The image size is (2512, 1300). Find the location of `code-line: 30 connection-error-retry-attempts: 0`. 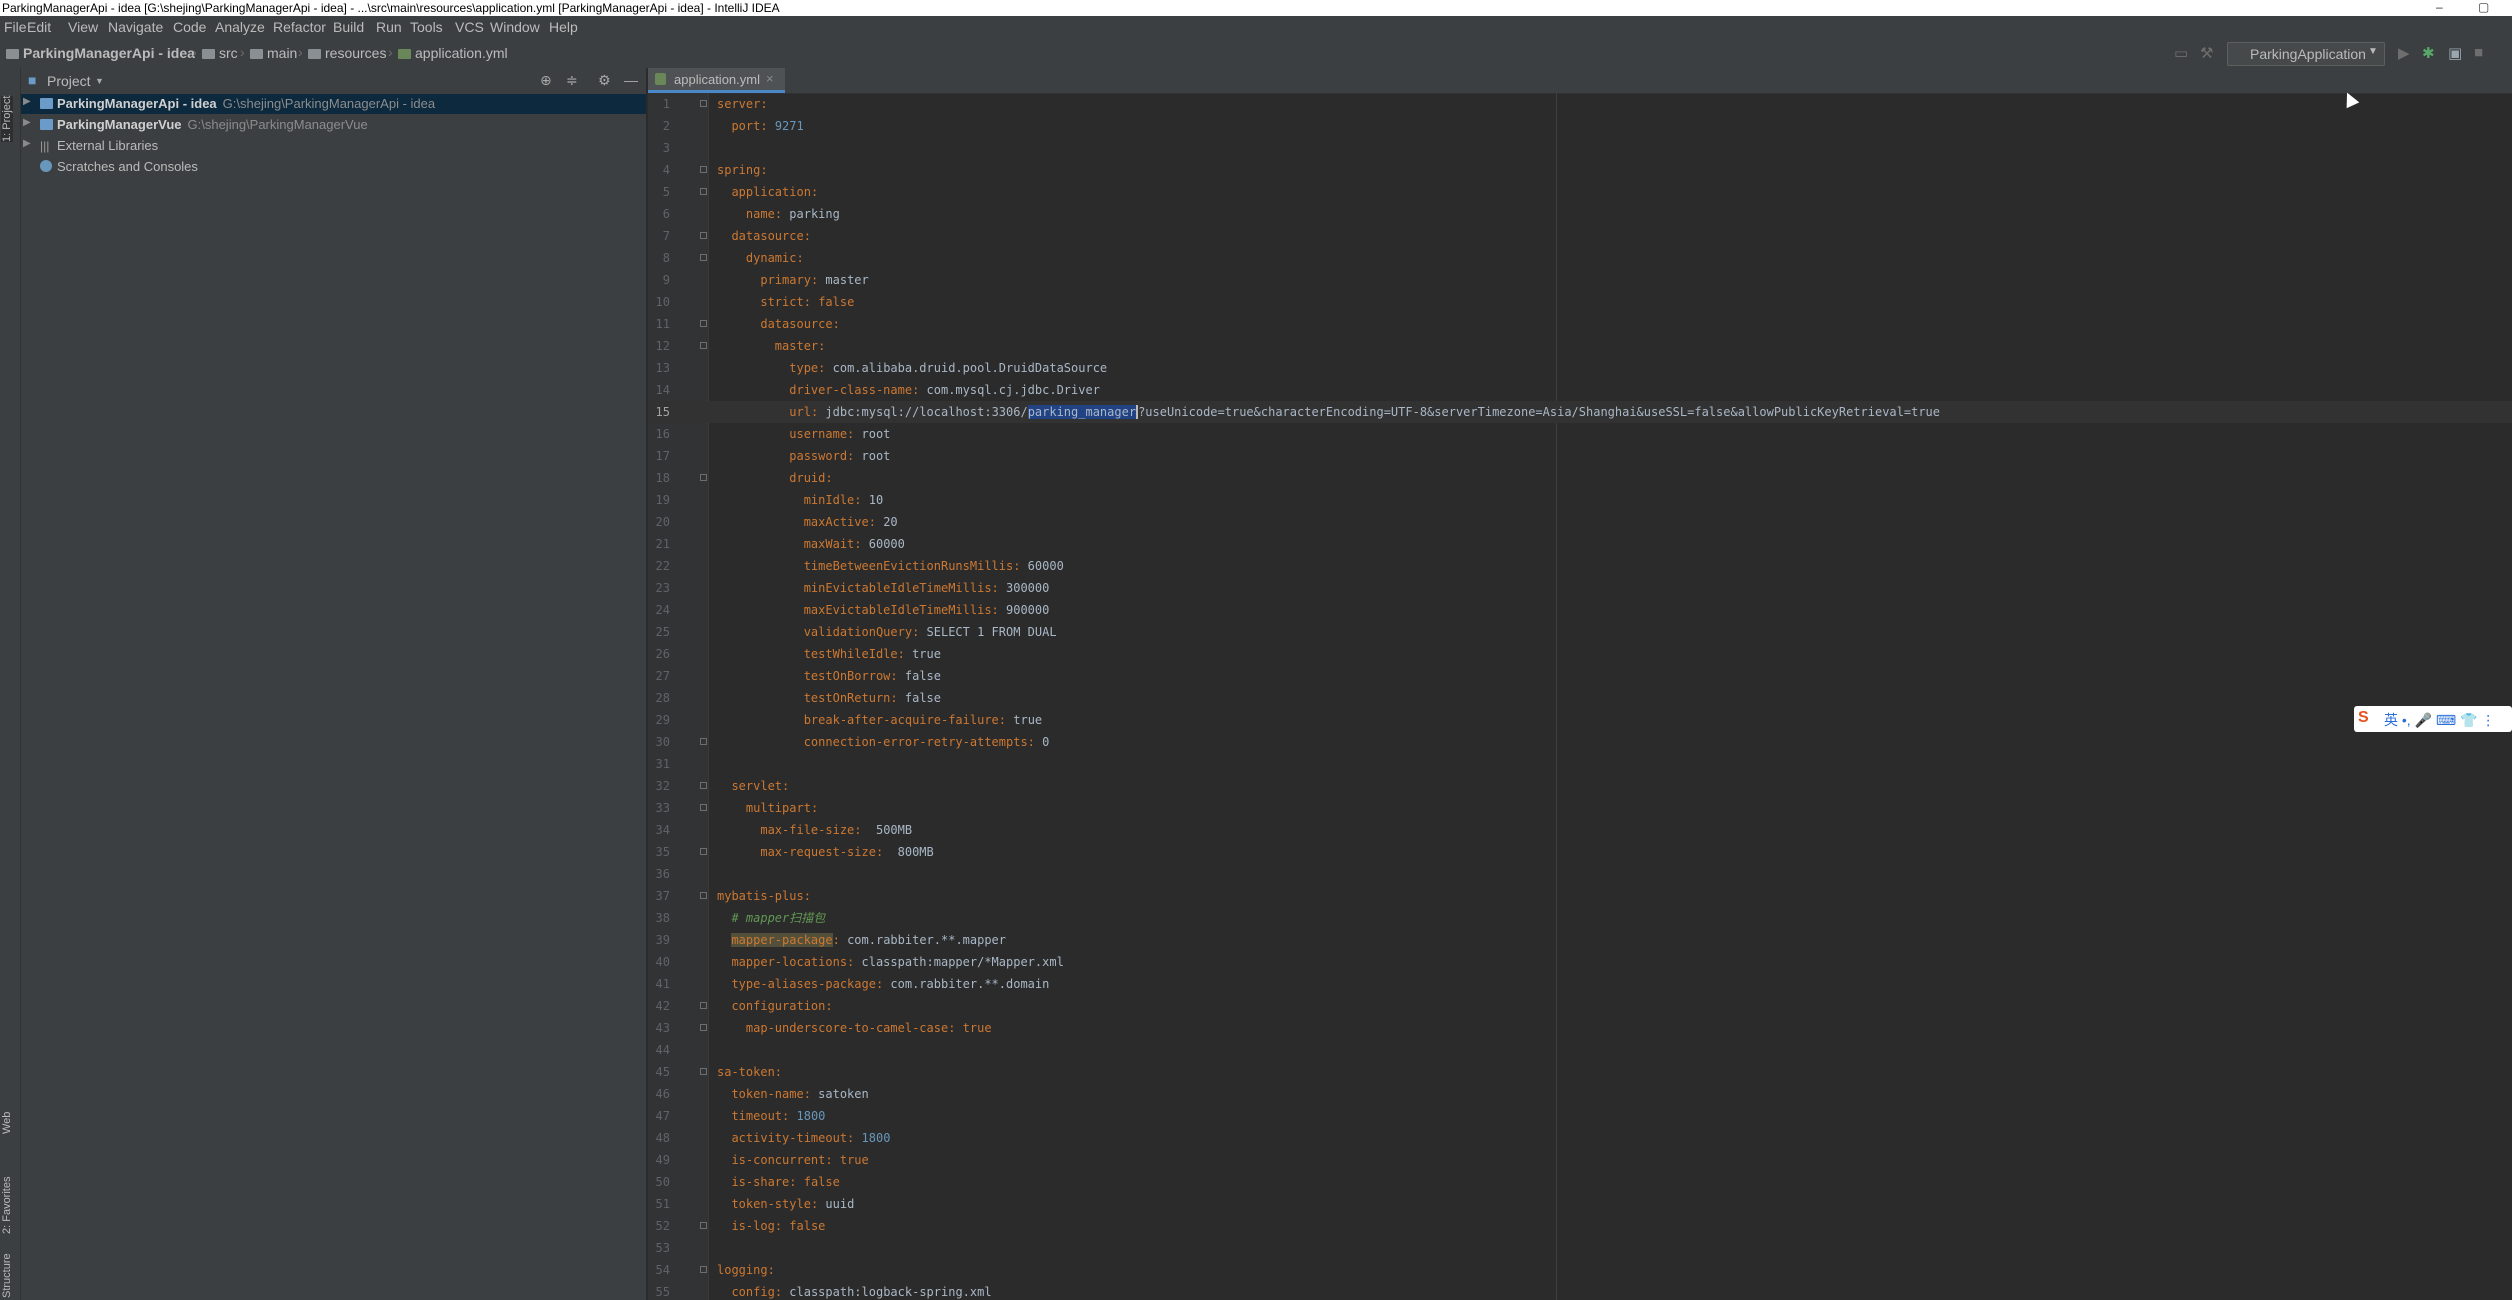

code-line: 30 connection-error-retry-attempts: 0 is located at coordinates (1580, 742).